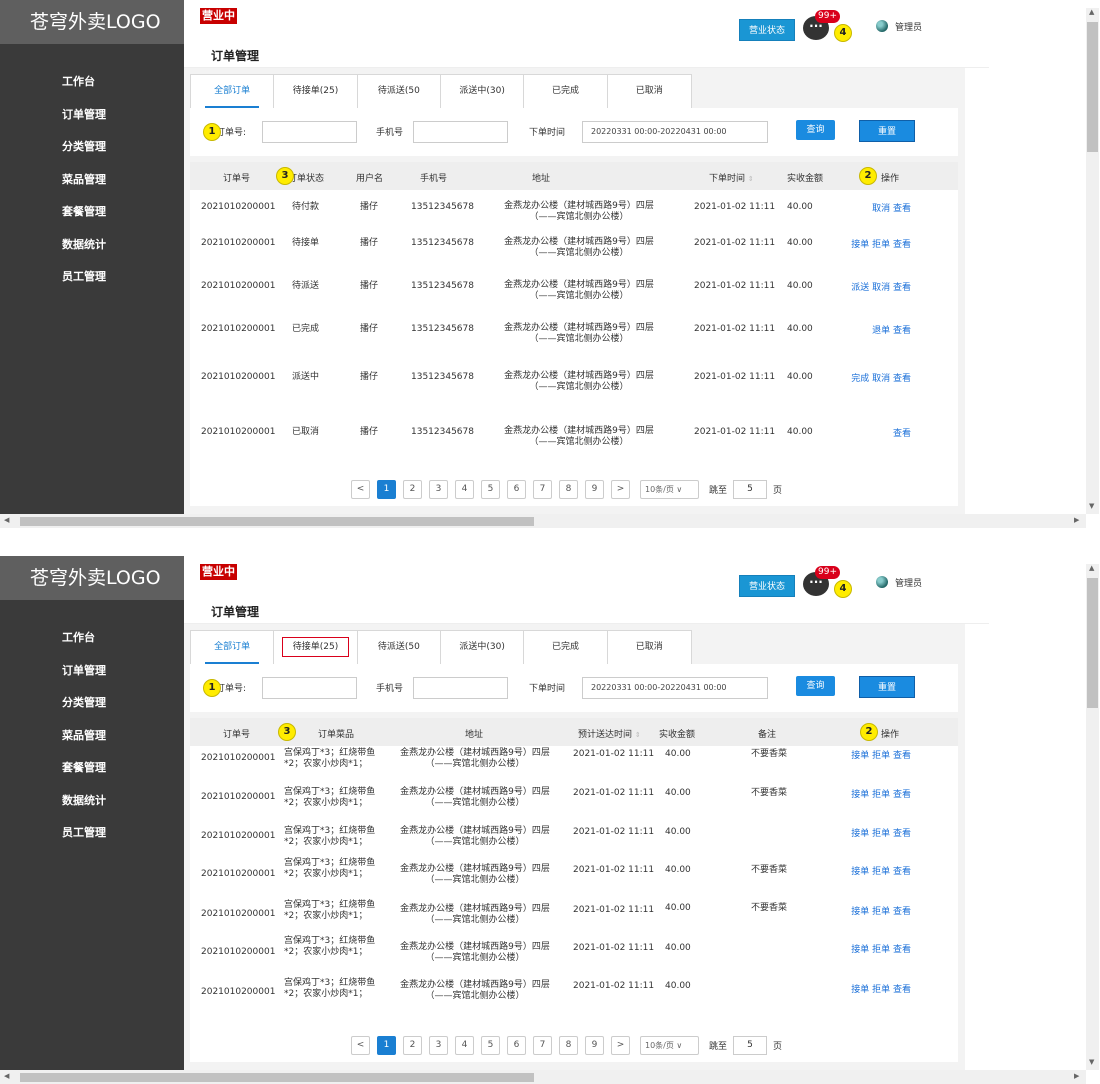 This screenshot has height=1084, width=1100. Describe the element at coordinates (609, 733) in the screenshot. I see `col-eta: 预计送达时间 ⇕` at that location.